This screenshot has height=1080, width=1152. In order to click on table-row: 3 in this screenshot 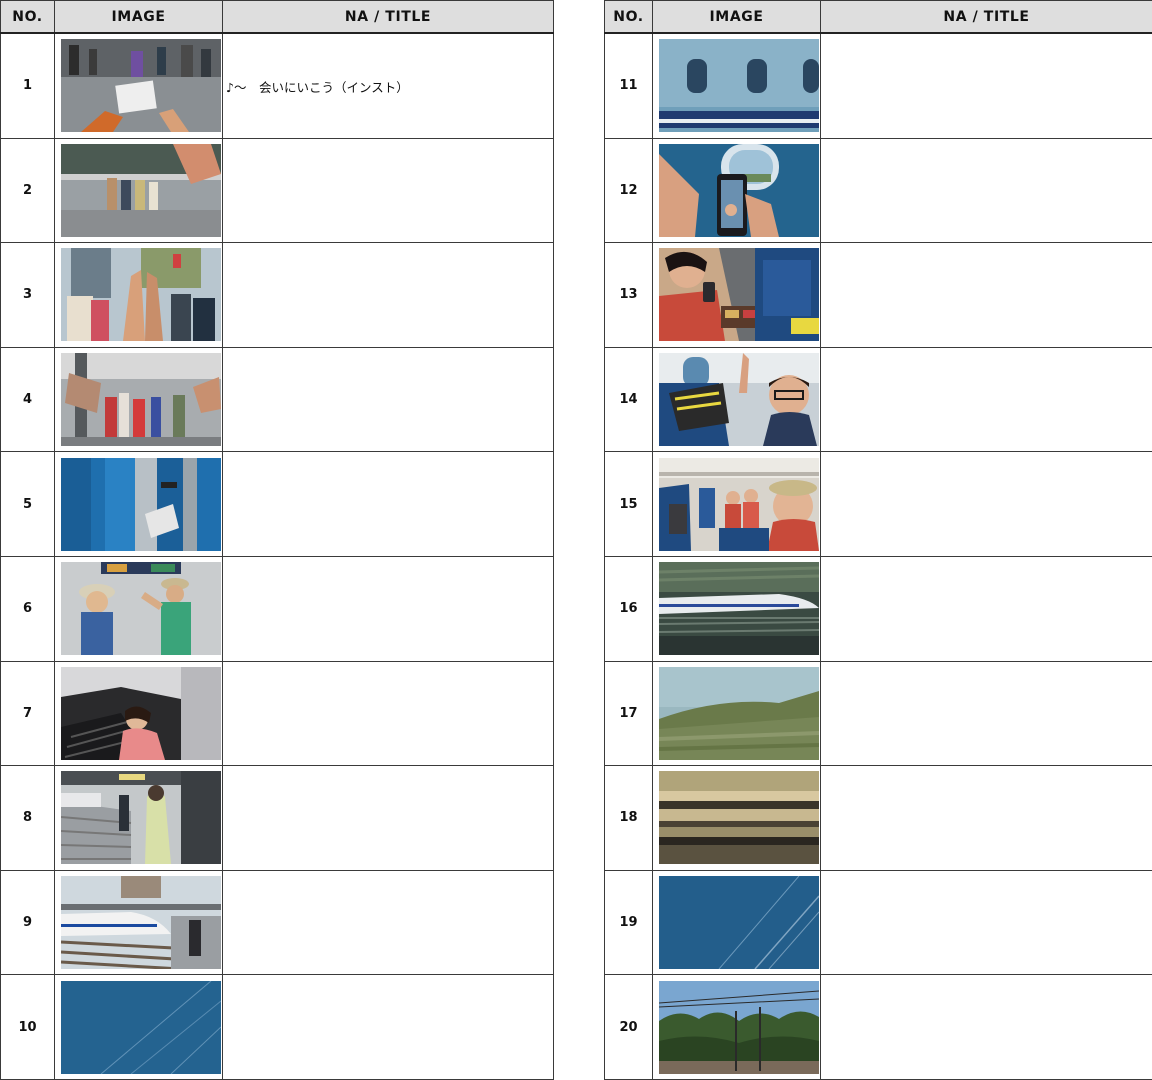, I will do `click(277, 295)`.